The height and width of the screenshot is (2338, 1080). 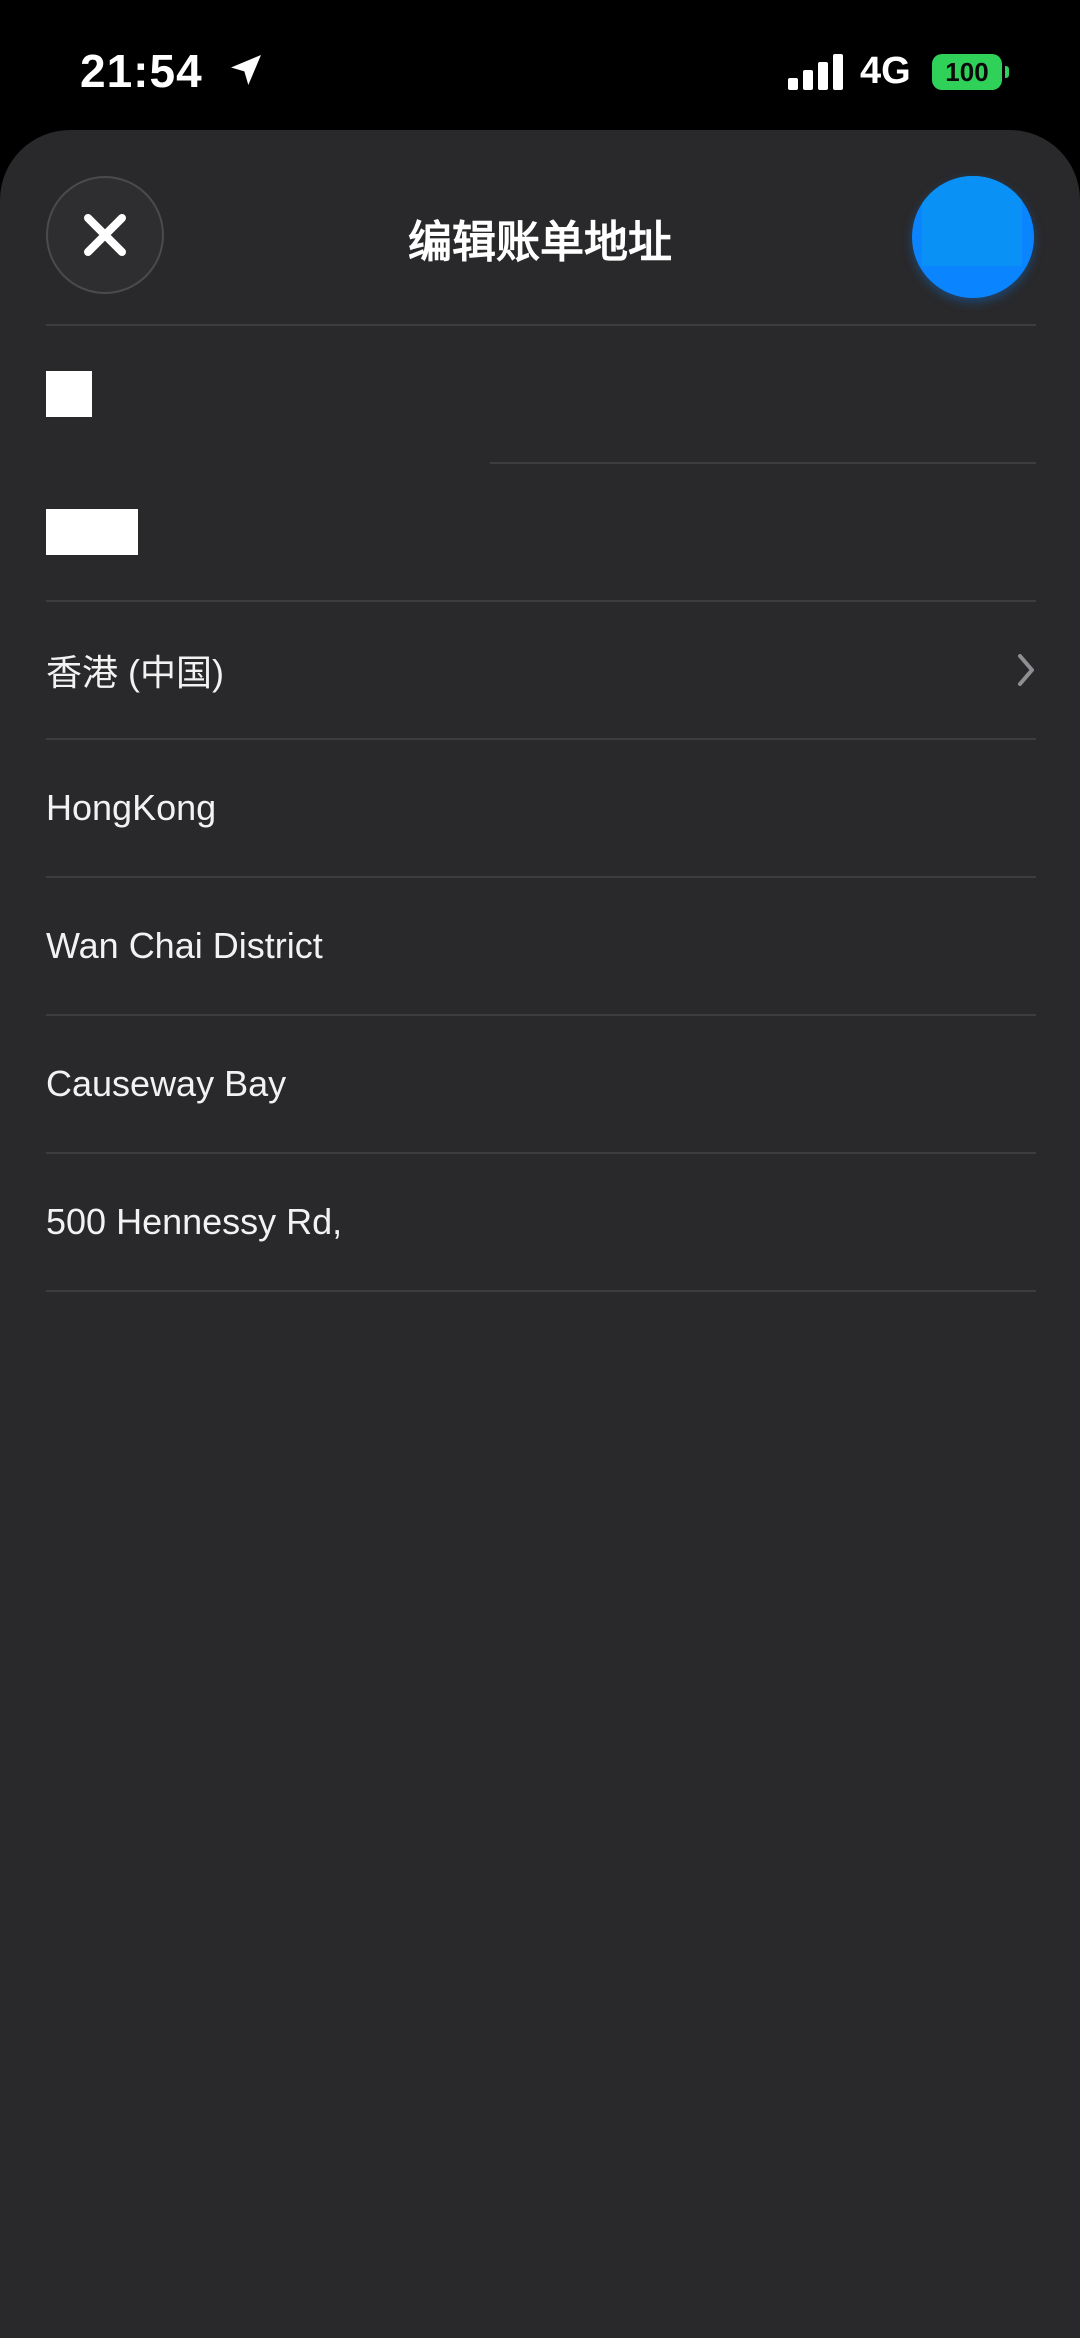 I want to click on close-button, so click(x=105, y=235).